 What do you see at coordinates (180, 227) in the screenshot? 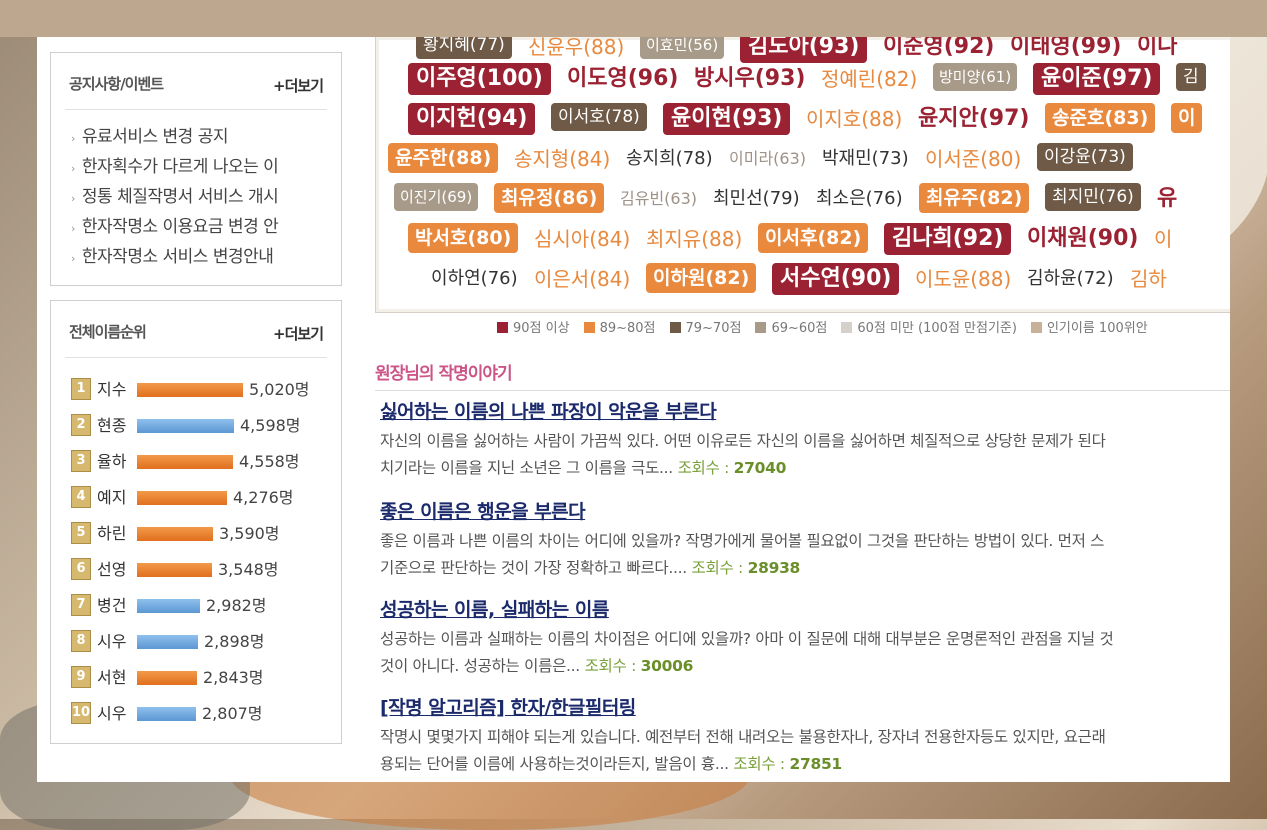
I see `notice-item-label: 한자작명소 이용요금 변경 안` at bounding box center [180, 227].